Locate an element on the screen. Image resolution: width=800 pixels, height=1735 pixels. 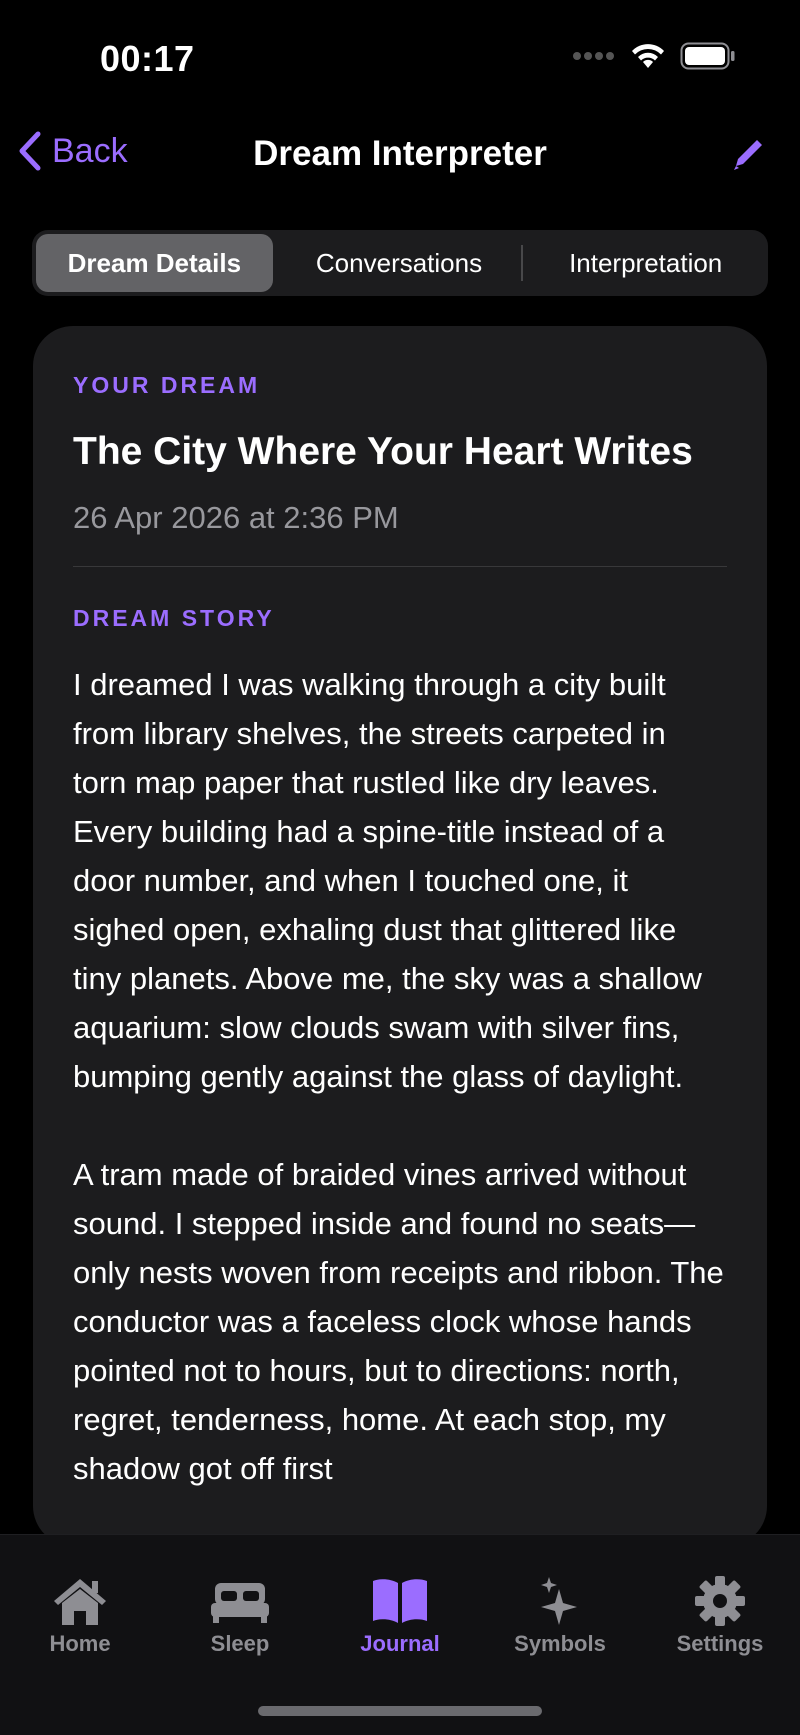
wifi-icon is located at coordinates (648, 56).